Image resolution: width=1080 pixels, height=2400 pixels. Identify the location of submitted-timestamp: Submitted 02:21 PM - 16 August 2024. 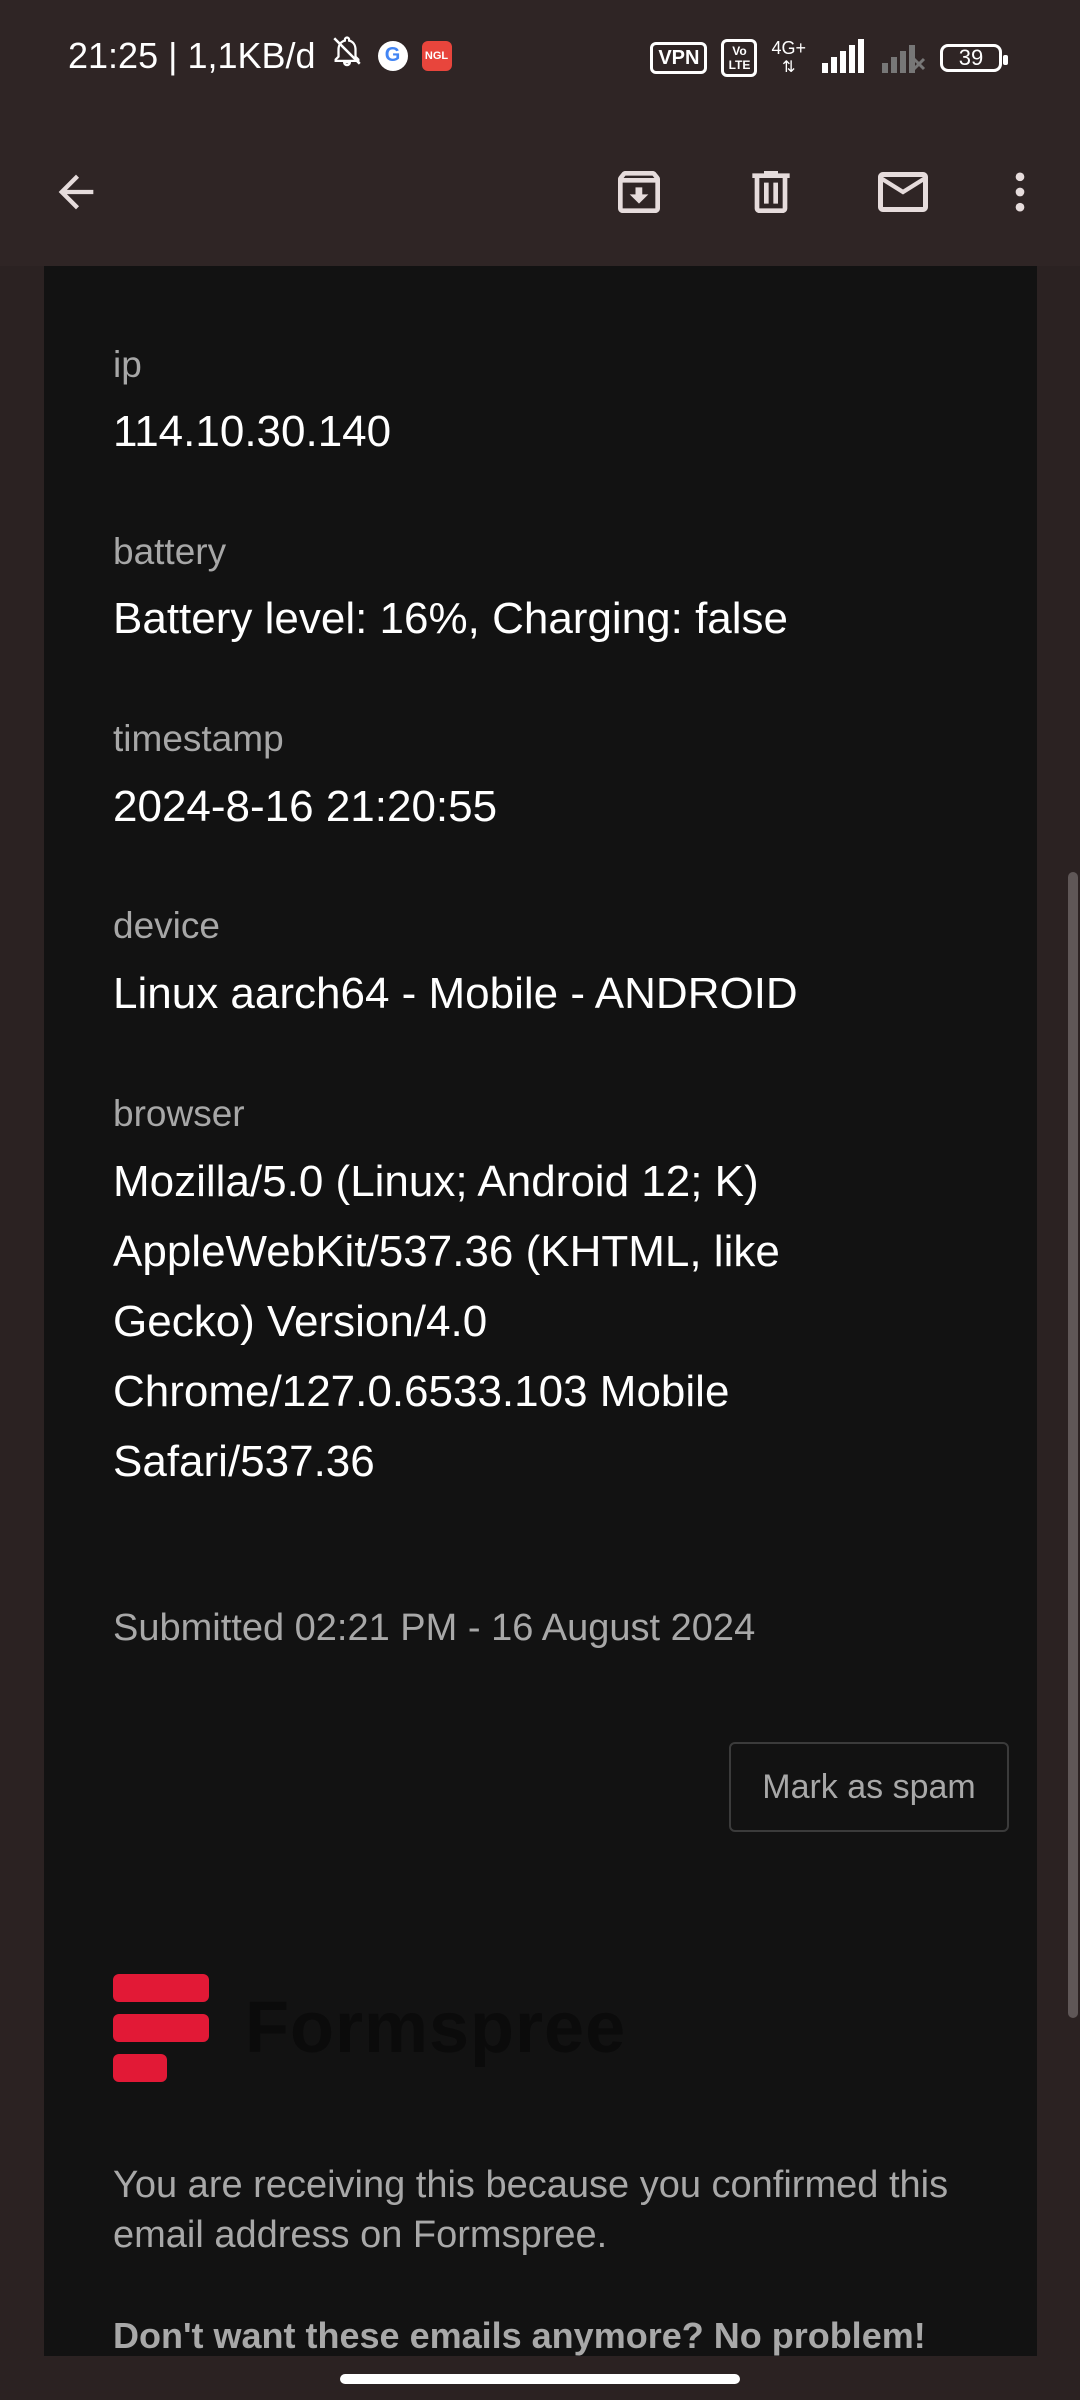
(434, 1628).